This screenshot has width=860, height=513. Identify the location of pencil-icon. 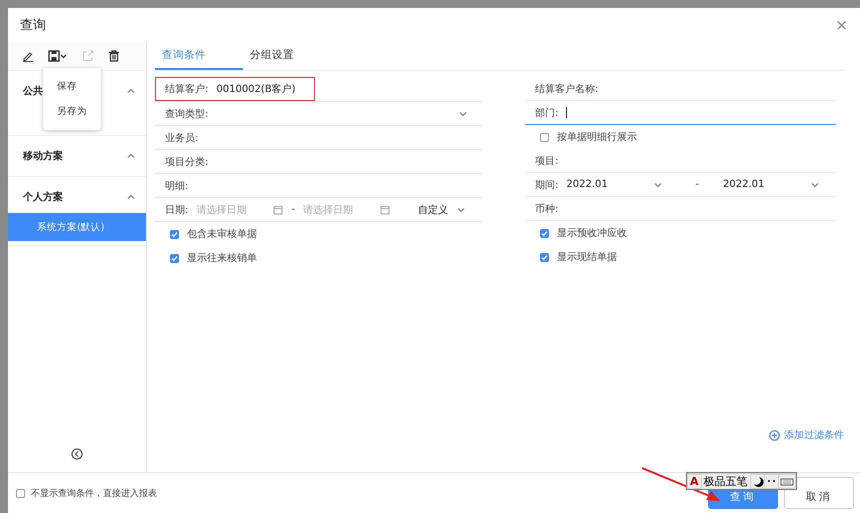
(28, 56).